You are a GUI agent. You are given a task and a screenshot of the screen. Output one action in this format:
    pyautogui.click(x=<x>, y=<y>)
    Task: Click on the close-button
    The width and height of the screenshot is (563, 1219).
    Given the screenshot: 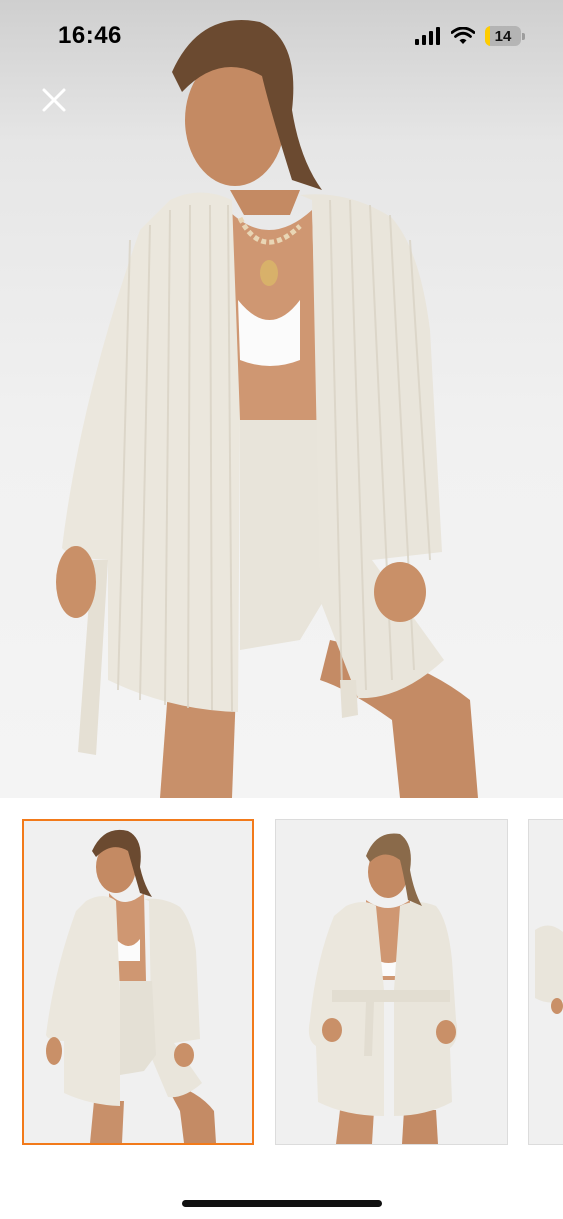 What is the action you would take?
    pyautogui.click(x=54, y=100)
    